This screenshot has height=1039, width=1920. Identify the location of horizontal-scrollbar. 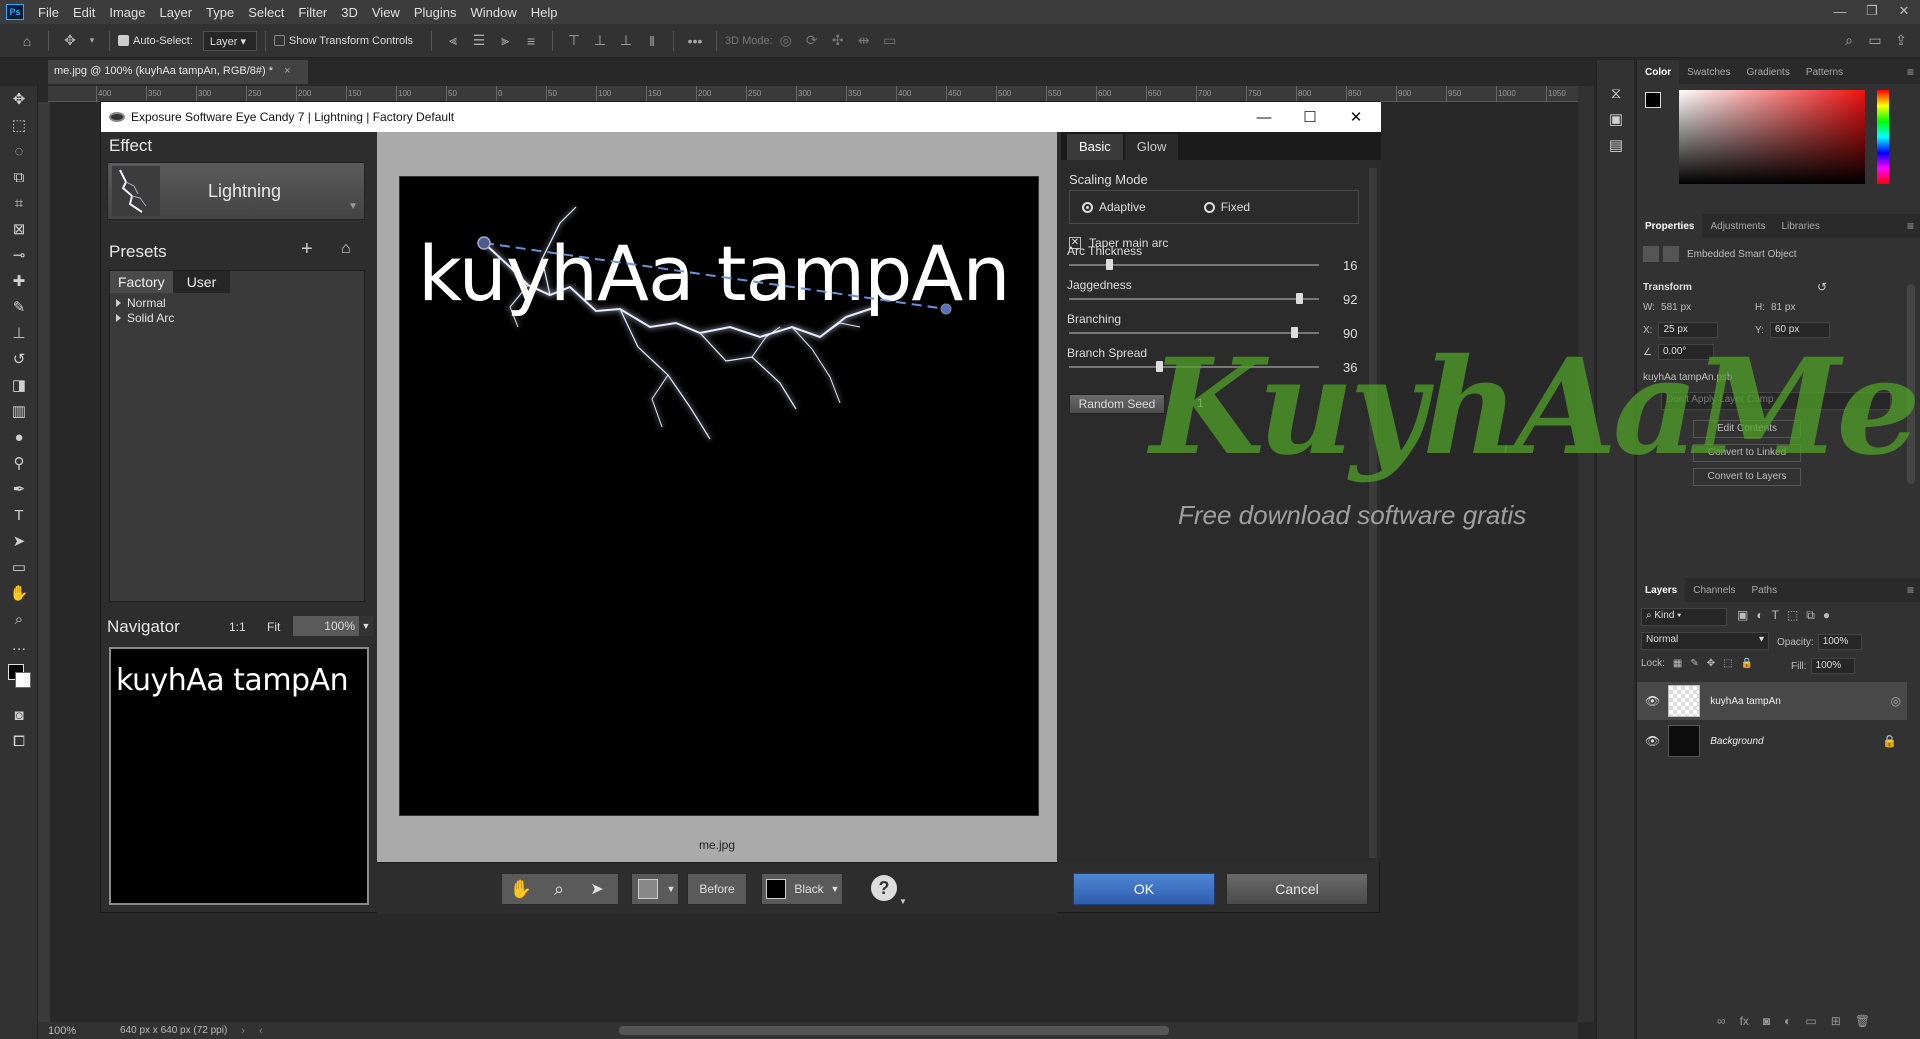
(893, 1030).